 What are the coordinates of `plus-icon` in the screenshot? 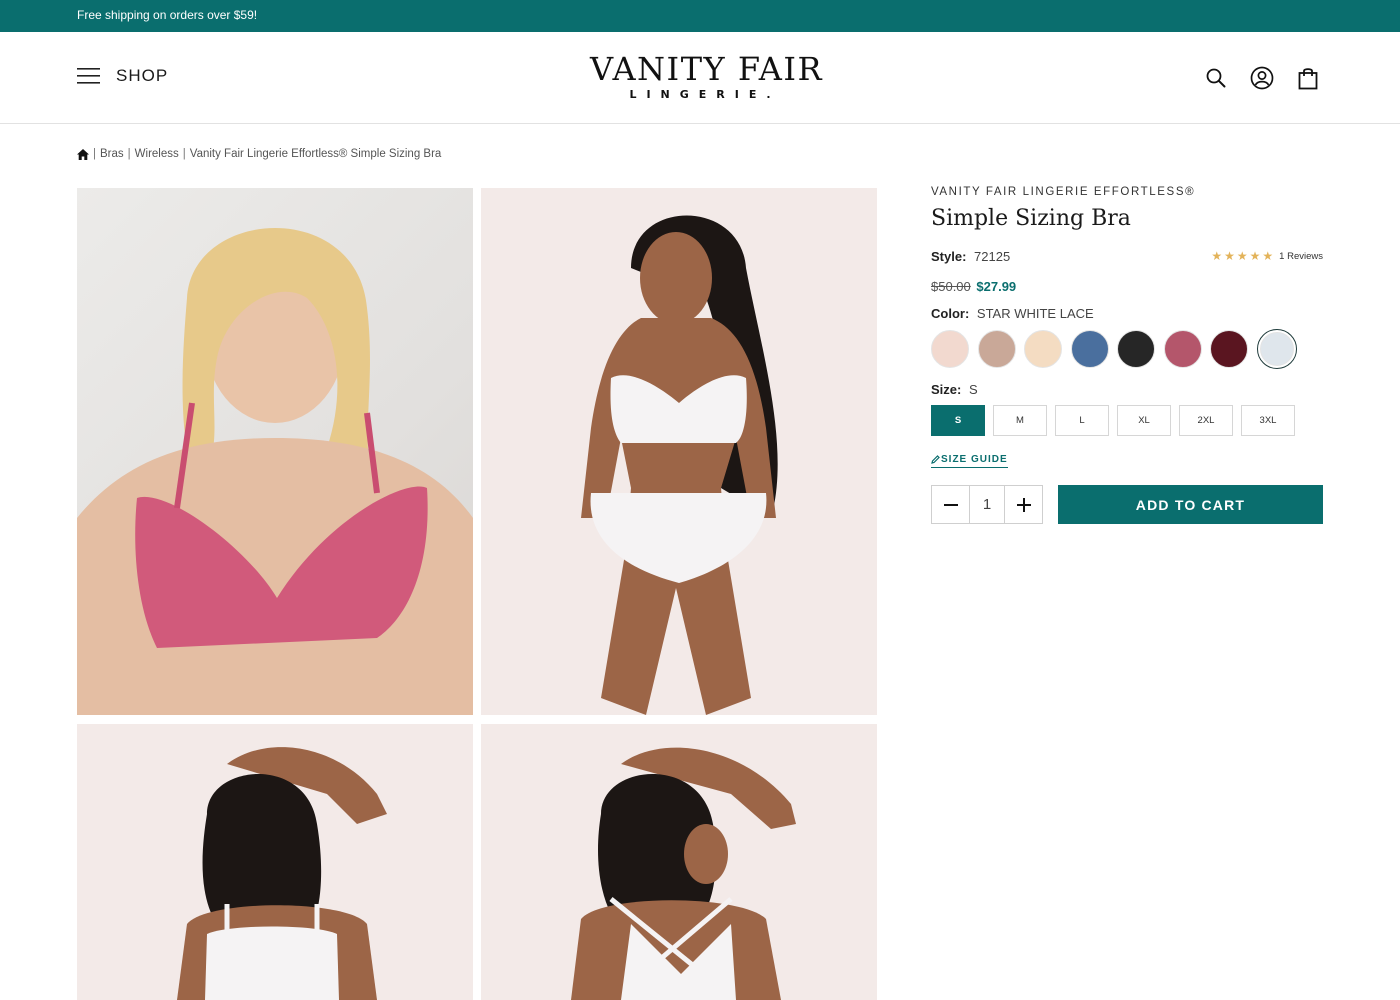 It's located at (1023, 504).